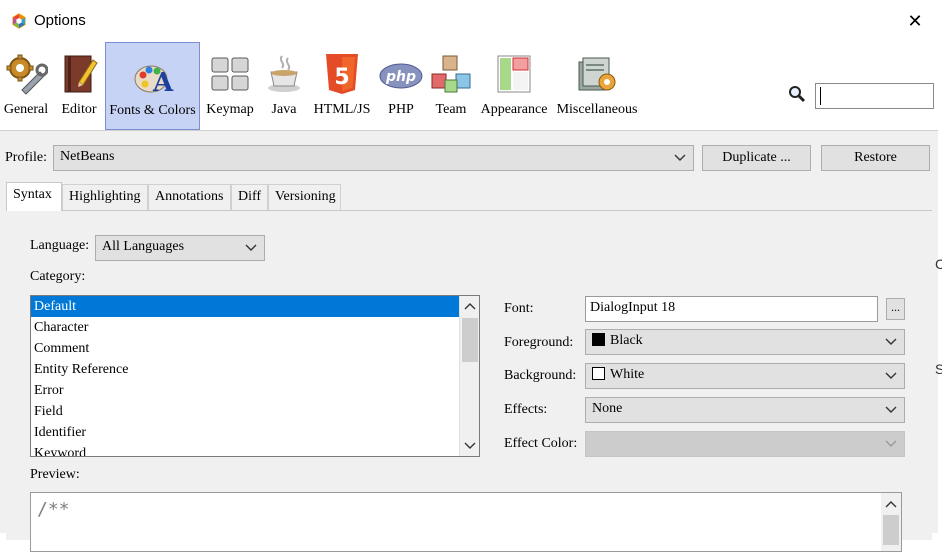 The image size is (942, 552). What do you see at coordinates (514, 109) in the screenshot?
I see `tool-label: Appearance` at bounding box center [514, 109].